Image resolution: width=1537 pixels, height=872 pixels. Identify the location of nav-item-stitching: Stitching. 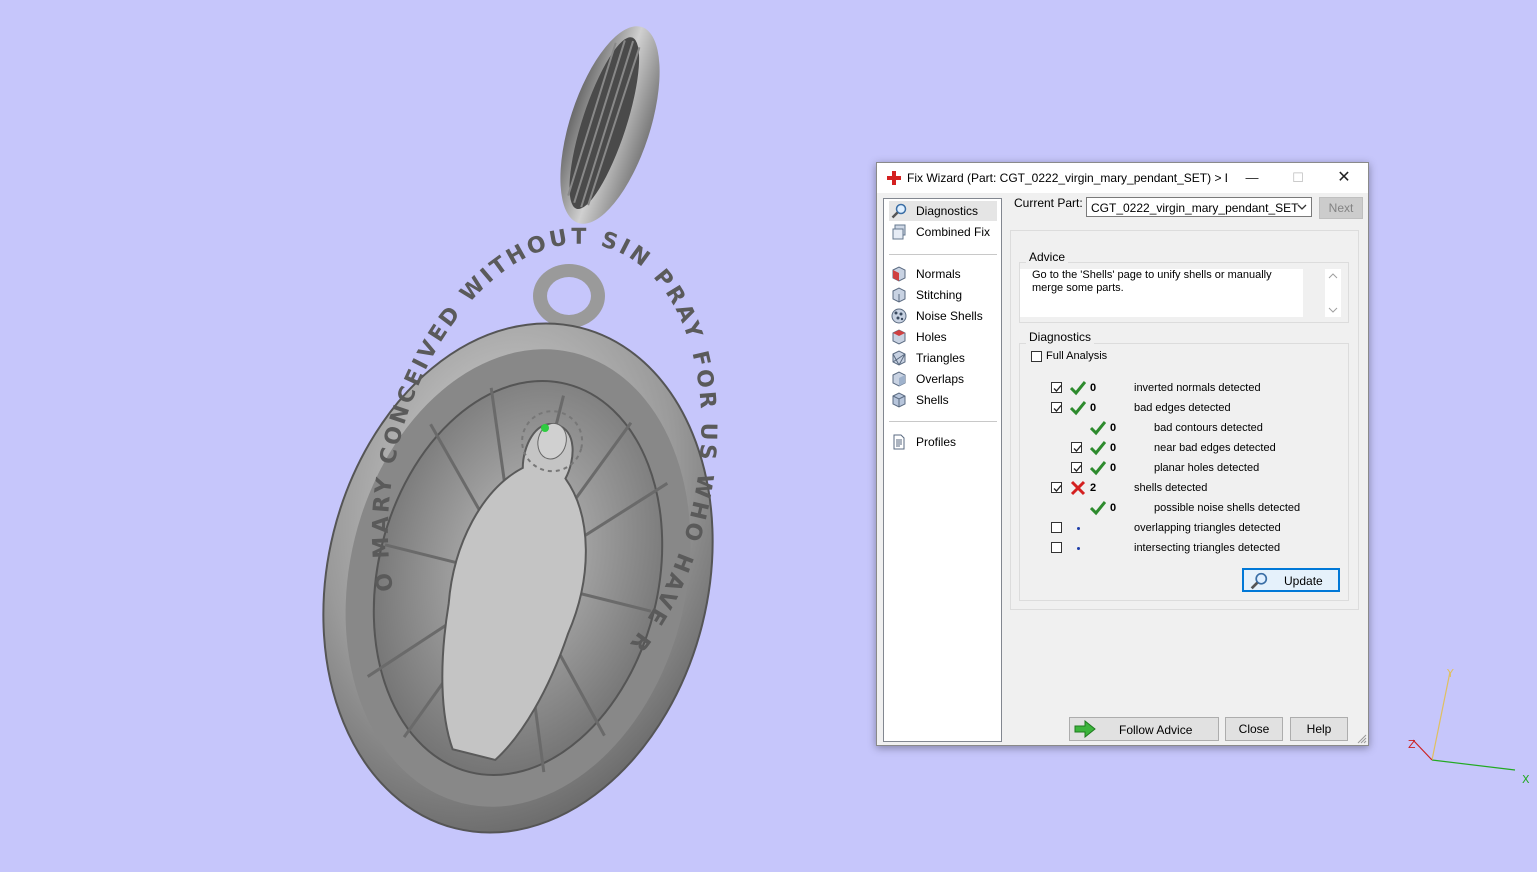
(943, 295).